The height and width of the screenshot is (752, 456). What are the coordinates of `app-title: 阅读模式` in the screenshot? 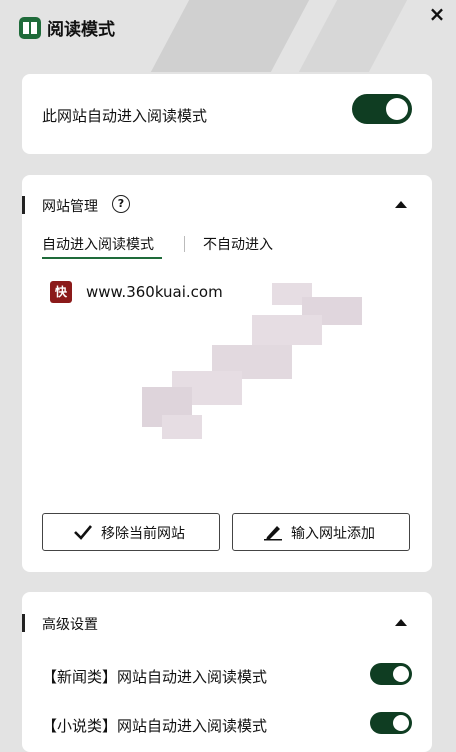 It's located at (81, 30).